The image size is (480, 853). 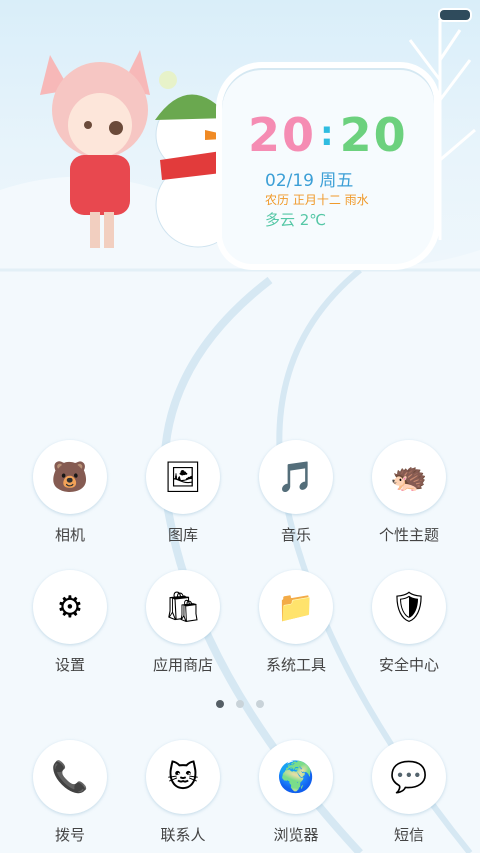 What do you see at coordinates (317, 200) in the screenshot?
I see `lunar-date-label: 农历 正月十二 雨水` at bounding box center [317, 200].